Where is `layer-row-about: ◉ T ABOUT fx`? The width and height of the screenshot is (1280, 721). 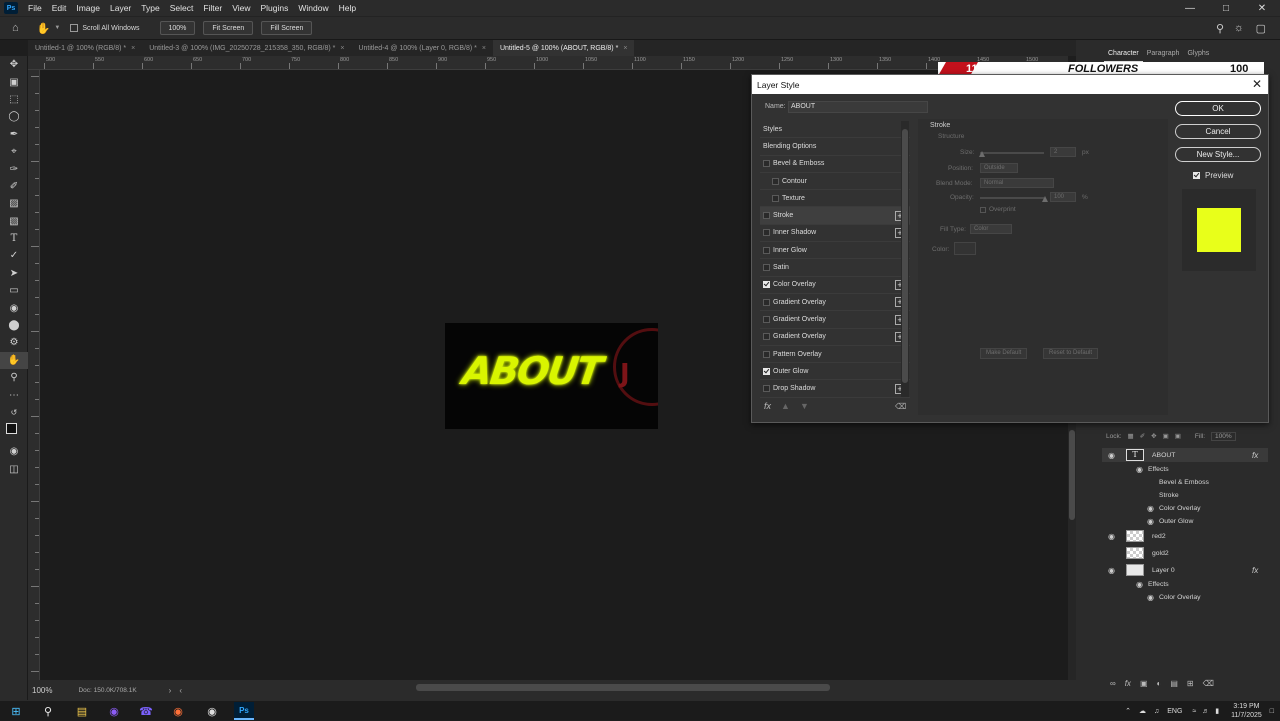
layer-row-about: ◉ T ABOUT fx is located at coordinates (1185, 455).